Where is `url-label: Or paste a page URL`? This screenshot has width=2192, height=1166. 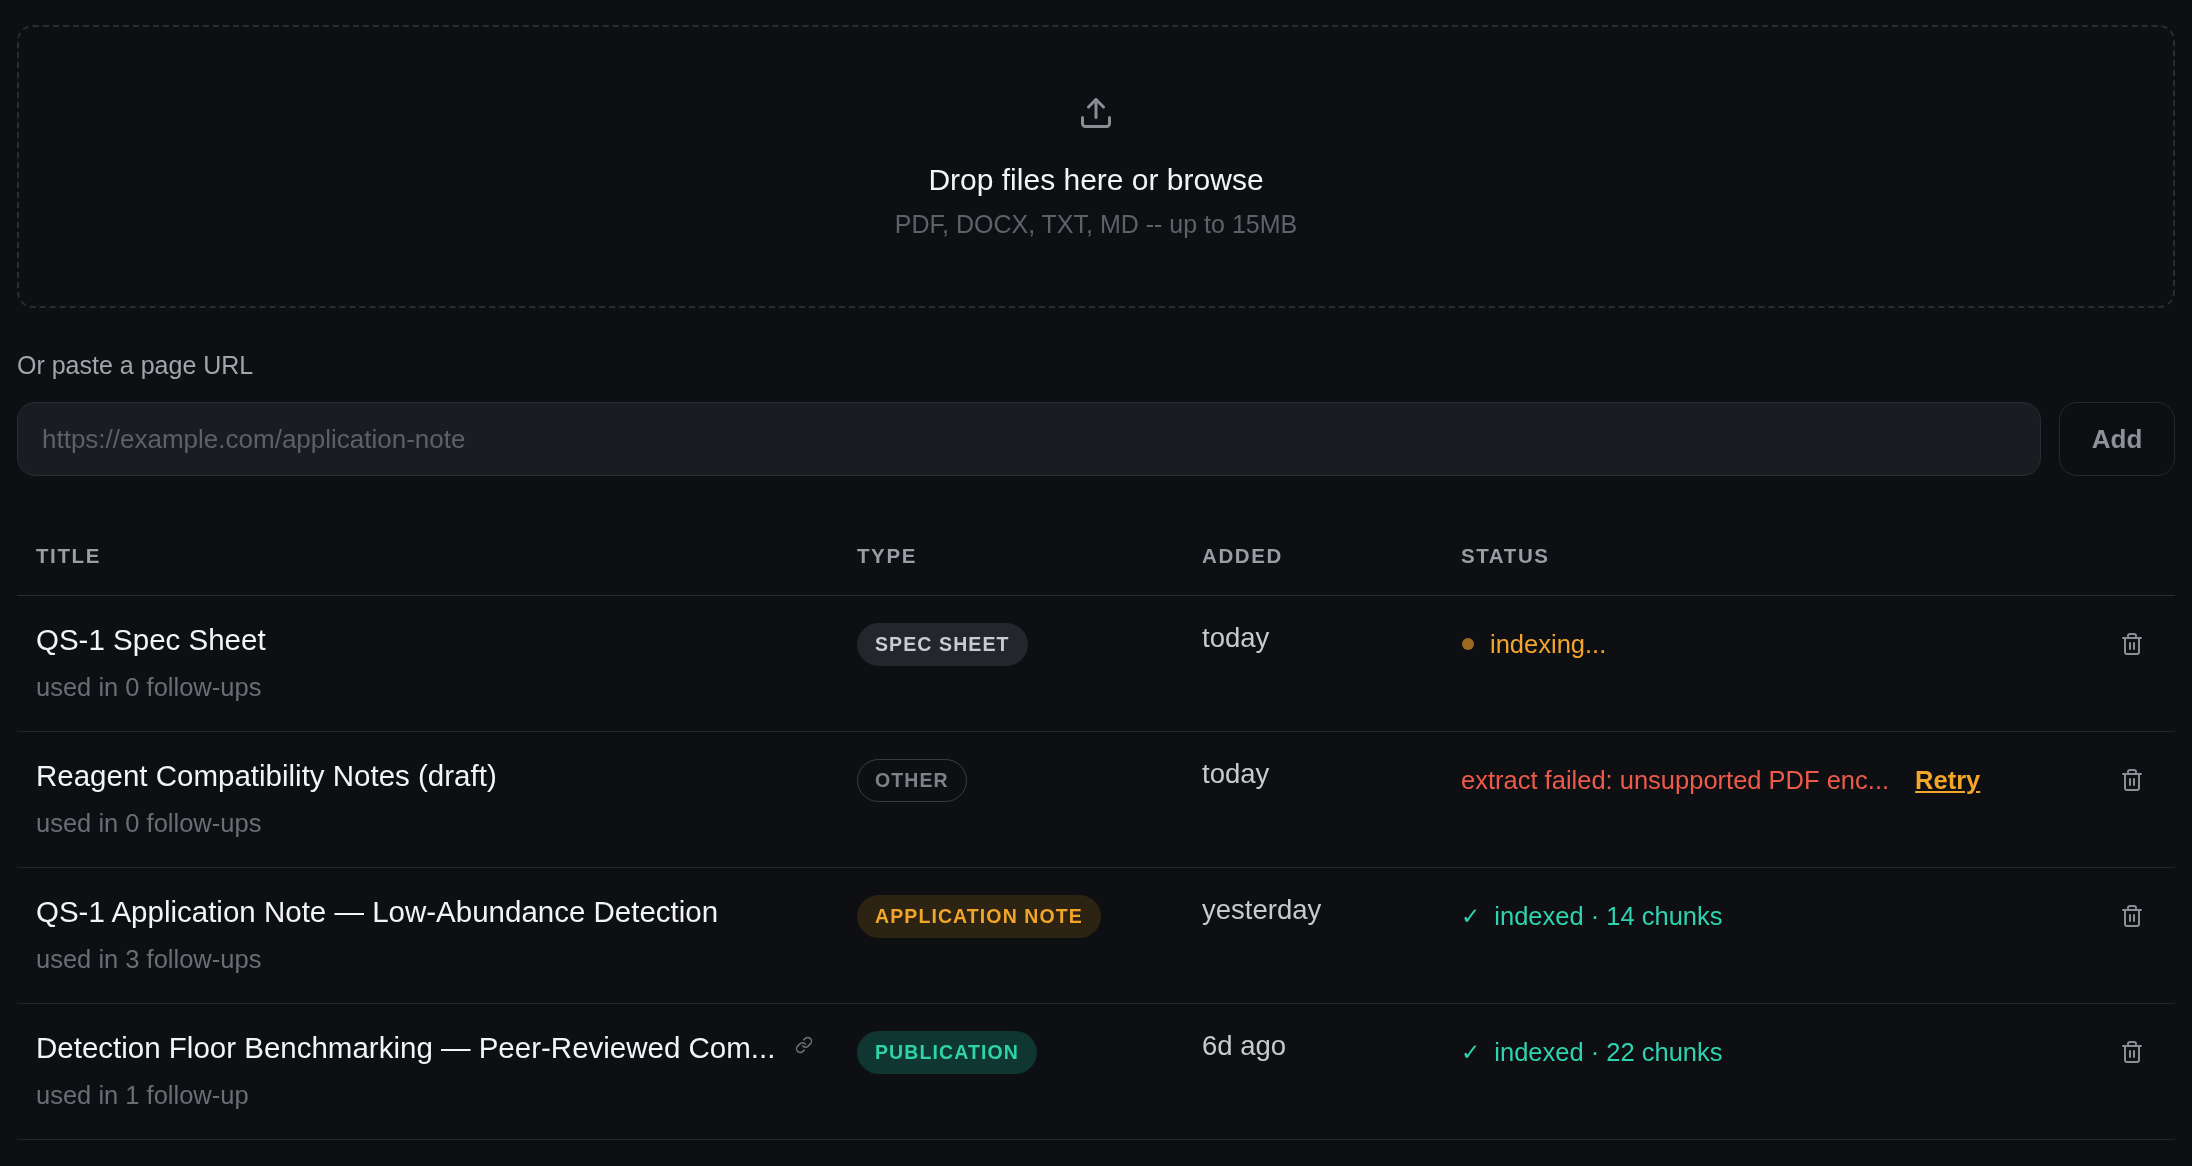
url-label: Or paste a page URL is located at coordinates (135, 365).